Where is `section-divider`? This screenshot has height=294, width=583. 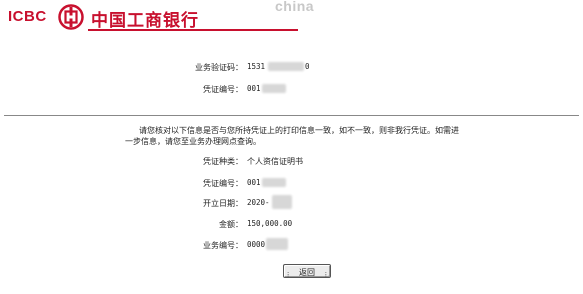 section-divider is located at coordinates (291, 115).